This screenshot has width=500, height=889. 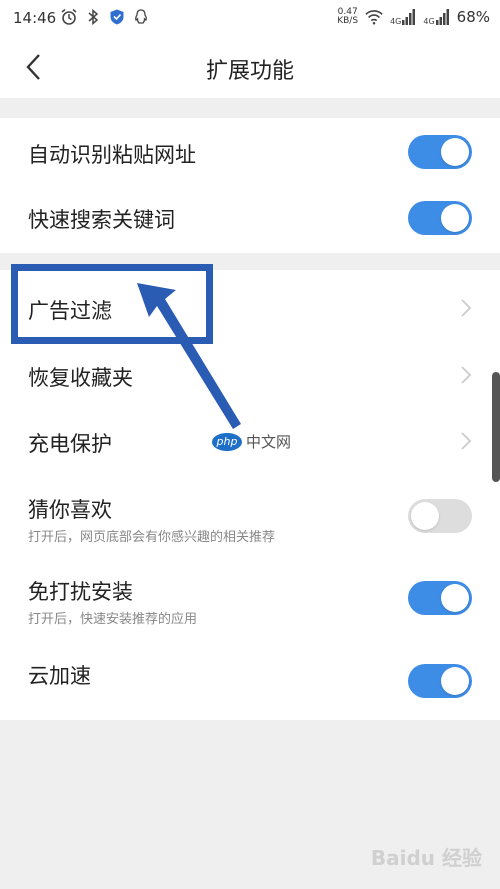 I want to click on php-watermark-text: 中文网, so click(x=269, y=442).